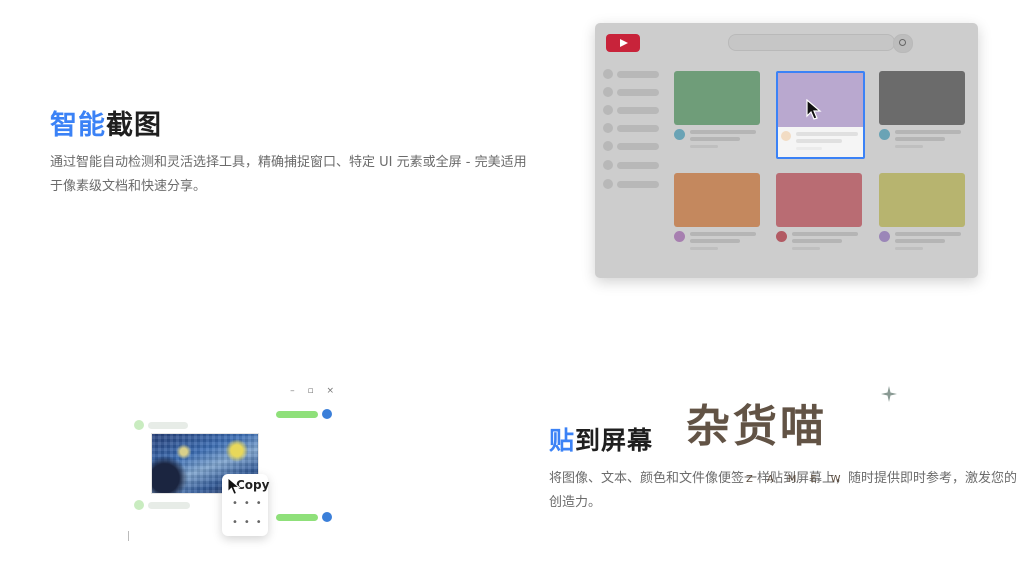 This screenshot has height=576, width=1024. Describe the element at coordinates (756, 426) in the screenshot. I see `watermark-logo-text: 杂货喵` at that location.